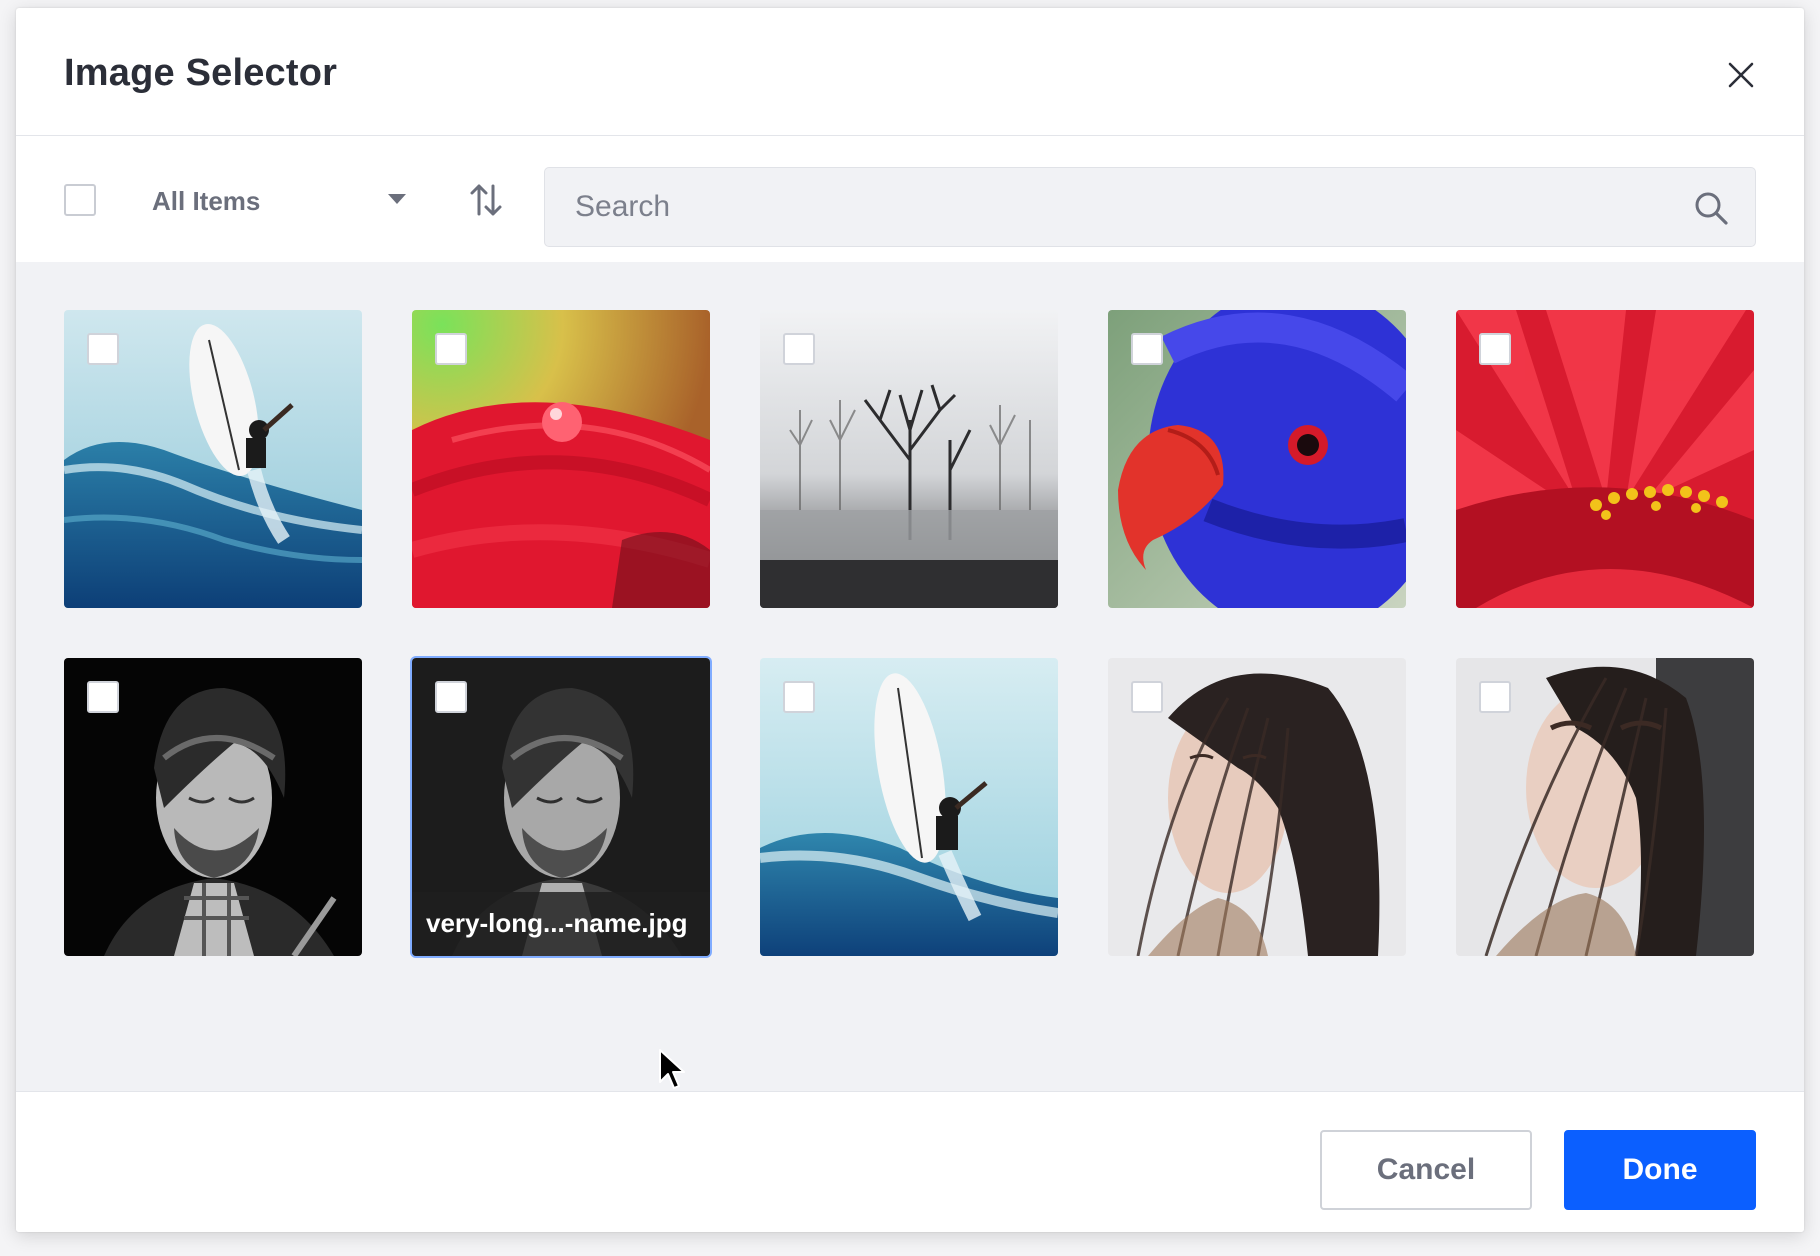  I want to click on close-button, so click(1741, 75).